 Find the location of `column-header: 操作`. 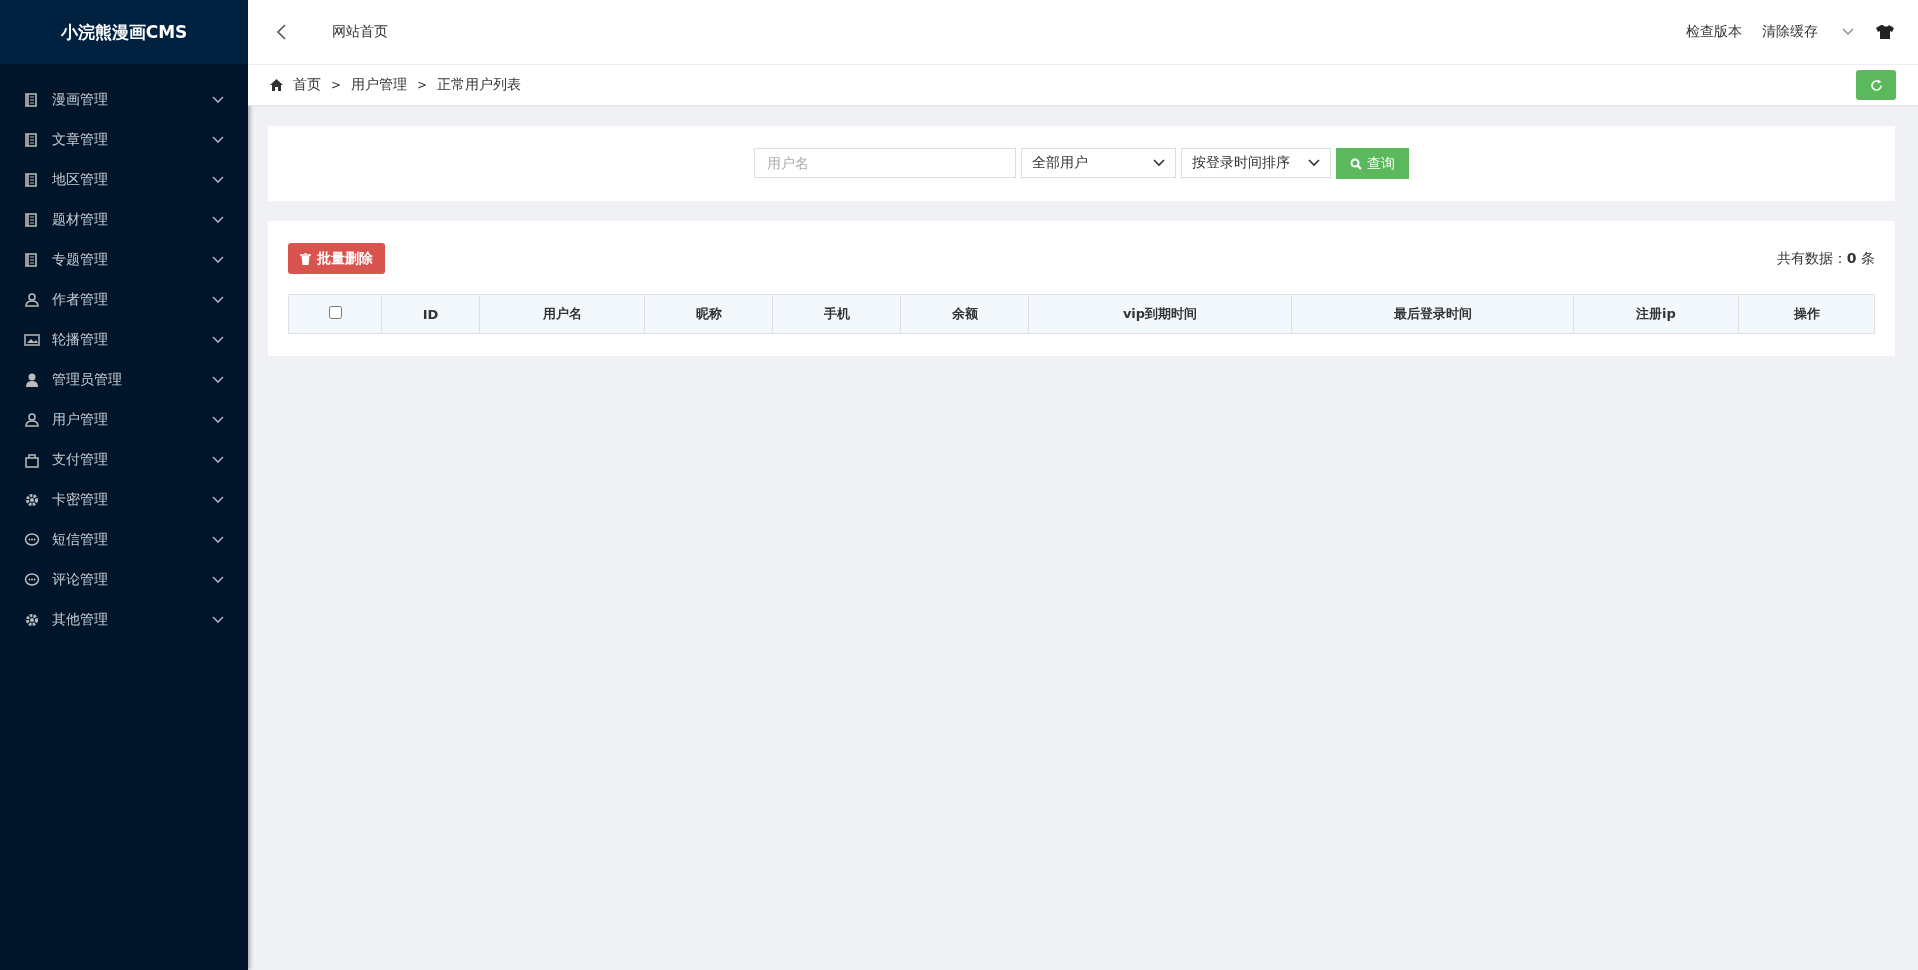

column-header: 操作 is located at coordinates (1806, 314).